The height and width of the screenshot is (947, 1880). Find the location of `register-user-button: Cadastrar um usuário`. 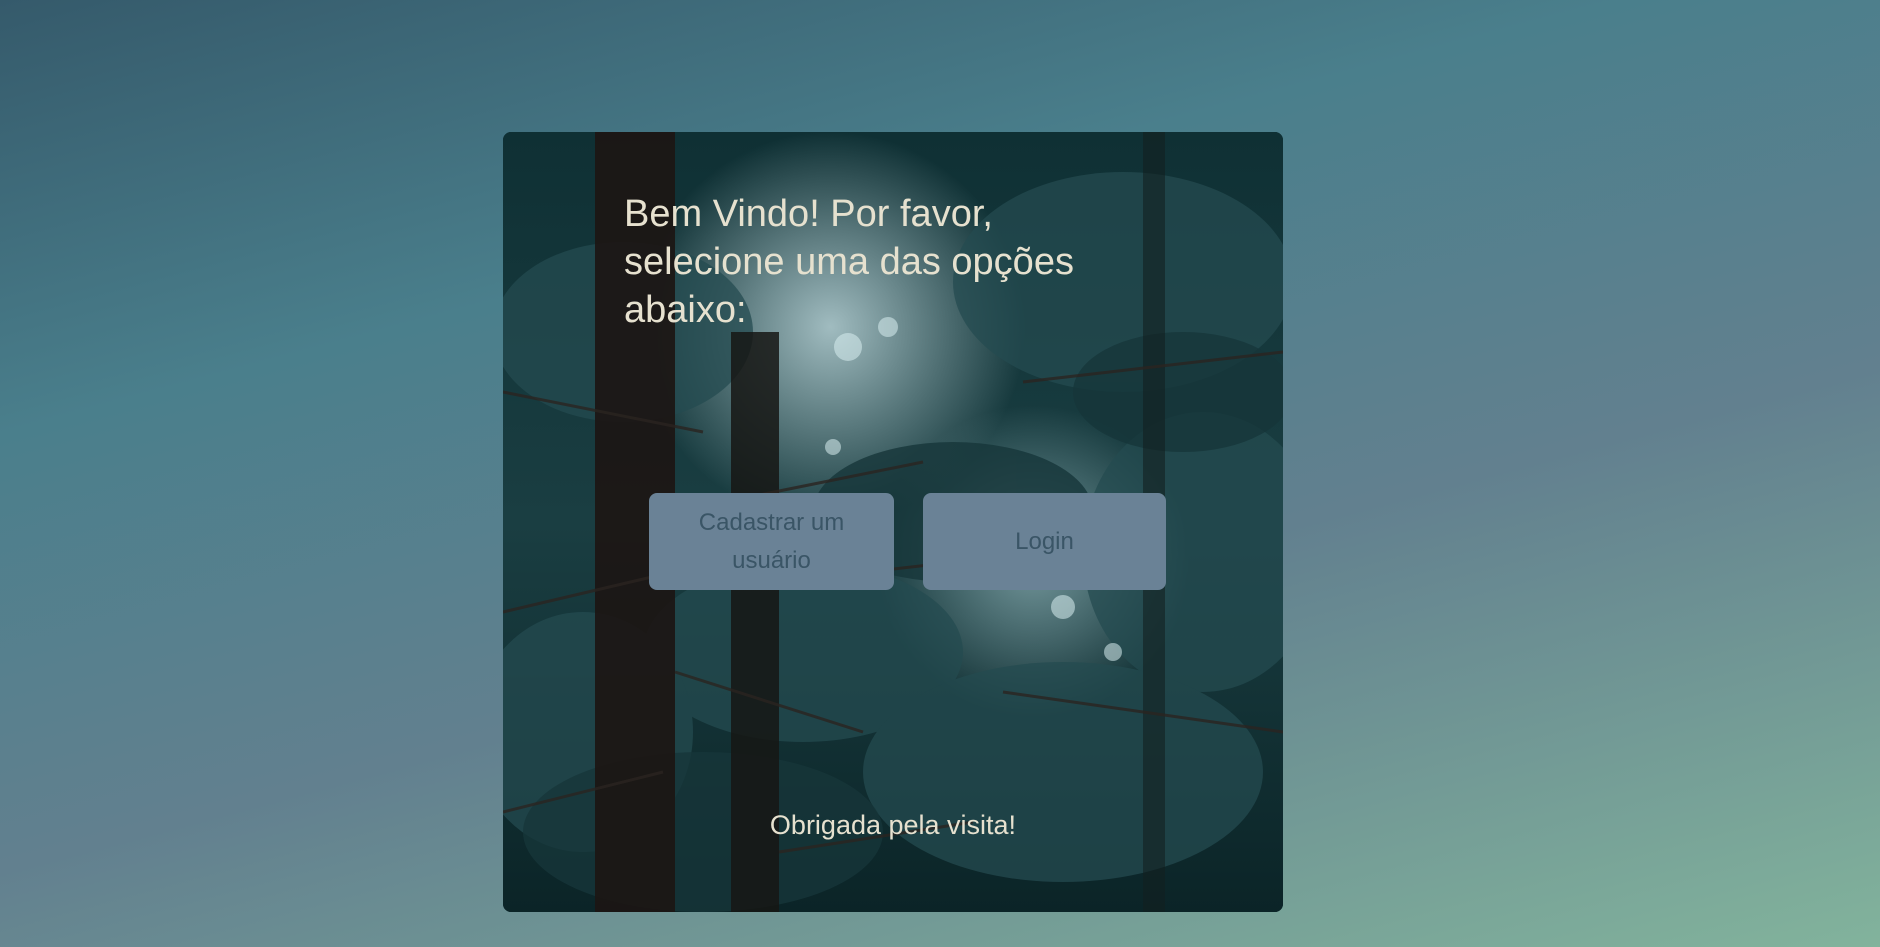

register-user-button: Cadastrar um usuário is located at coordinates (771, 541).